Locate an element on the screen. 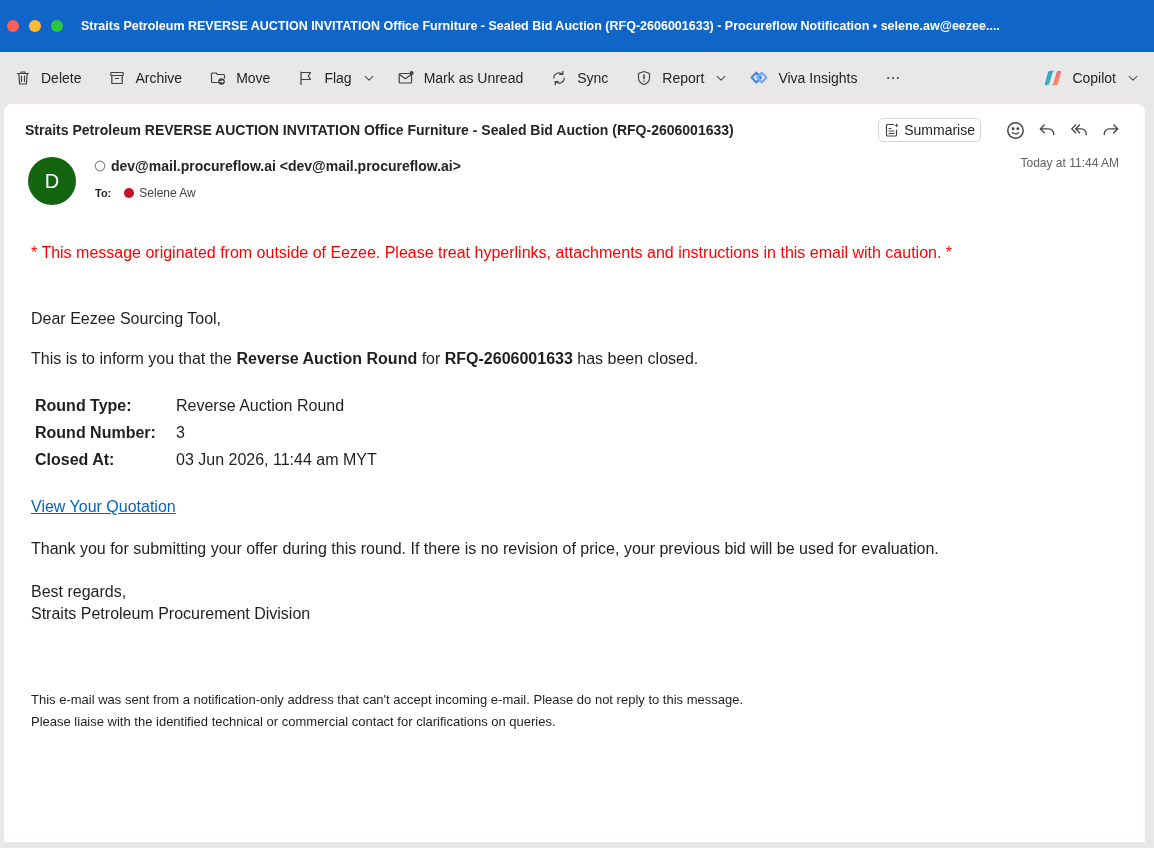 This screenshot has width=1154, height=848. recipient-name: Selene Aw is located at coordinates (167, 193).